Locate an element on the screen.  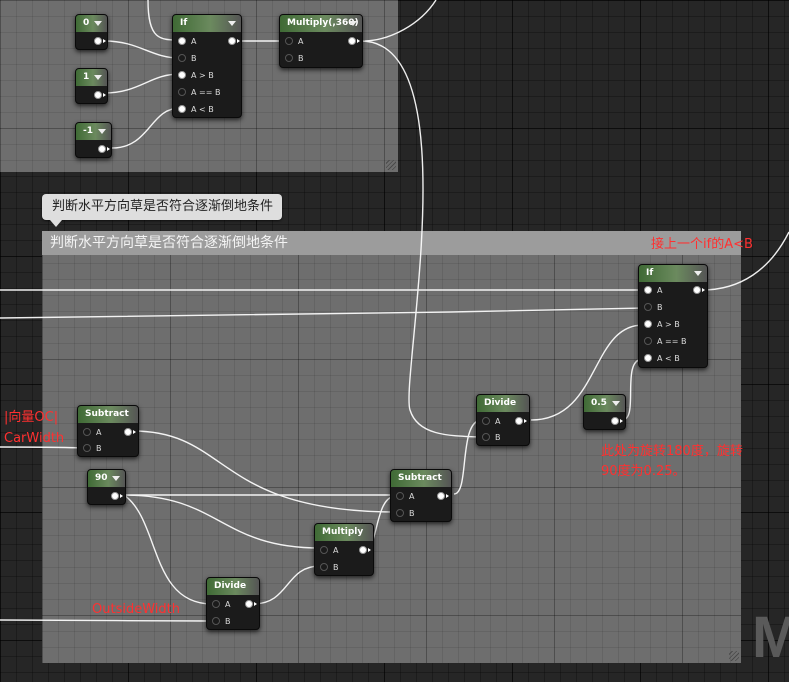
node-title: 0 is located at coordinates (86, 23).